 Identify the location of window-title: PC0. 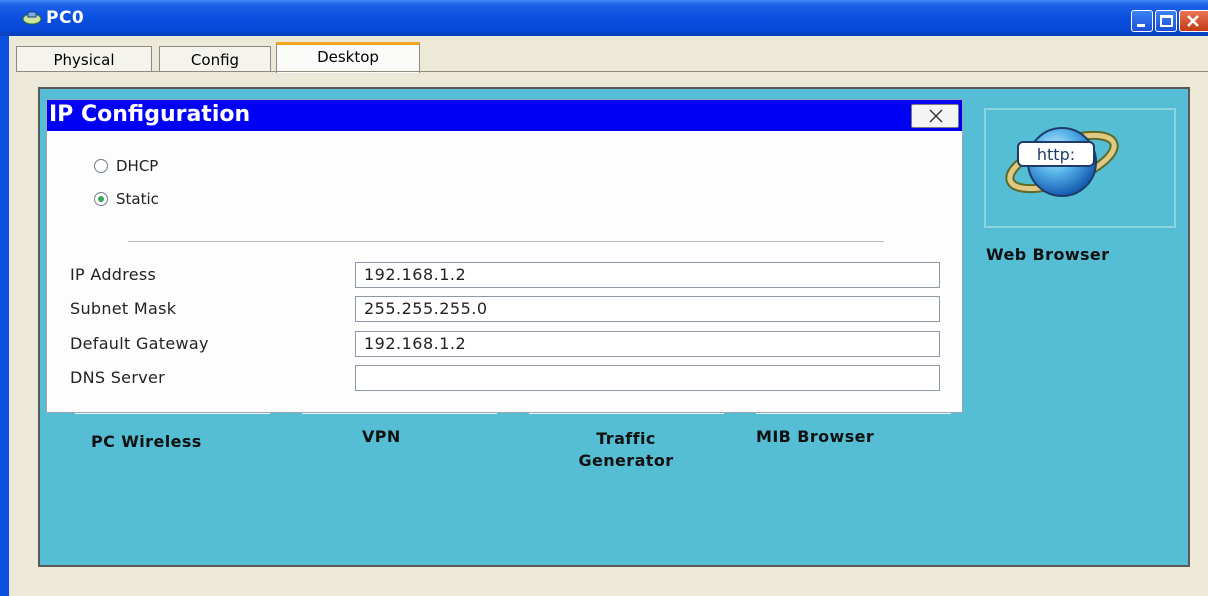
(65, 18).